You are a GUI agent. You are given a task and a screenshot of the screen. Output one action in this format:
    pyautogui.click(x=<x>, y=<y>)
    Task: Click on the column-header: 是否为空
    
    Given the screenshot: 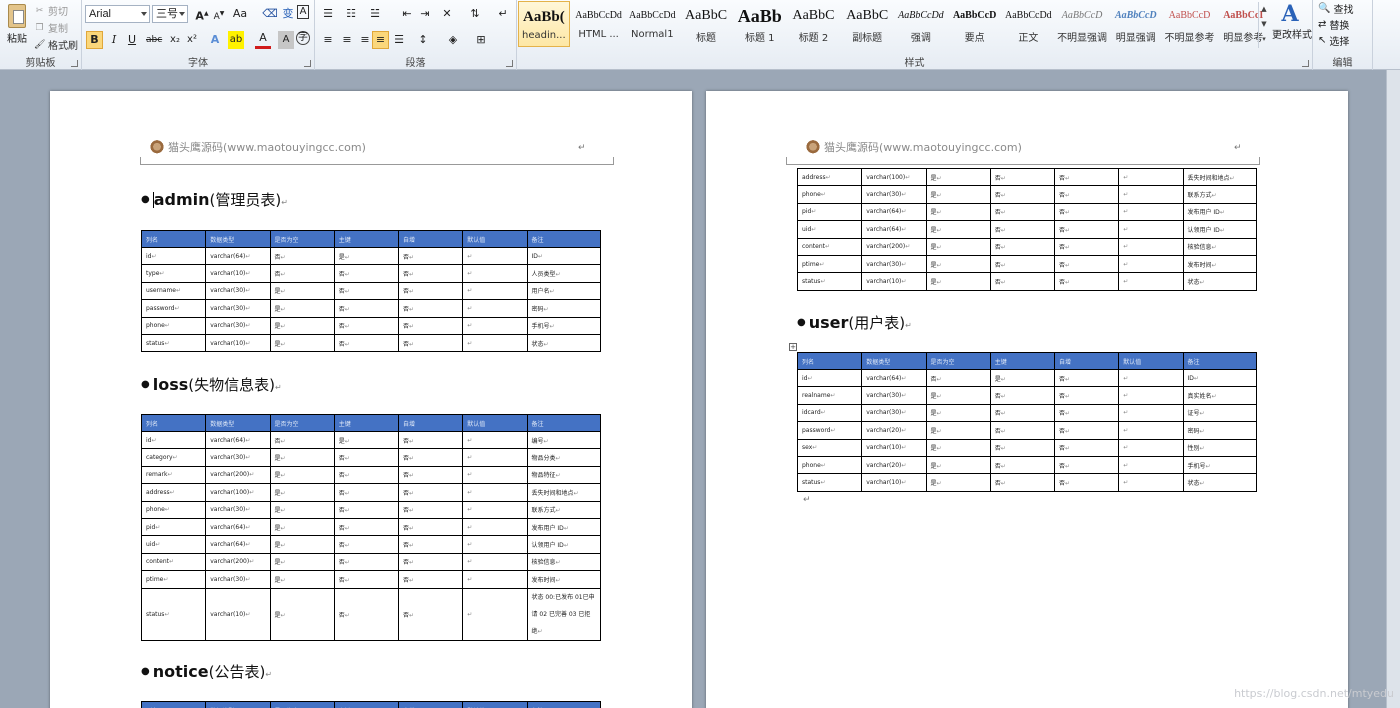 What is the action you would take?
    pyautogui.click(x=302, y=423)
    